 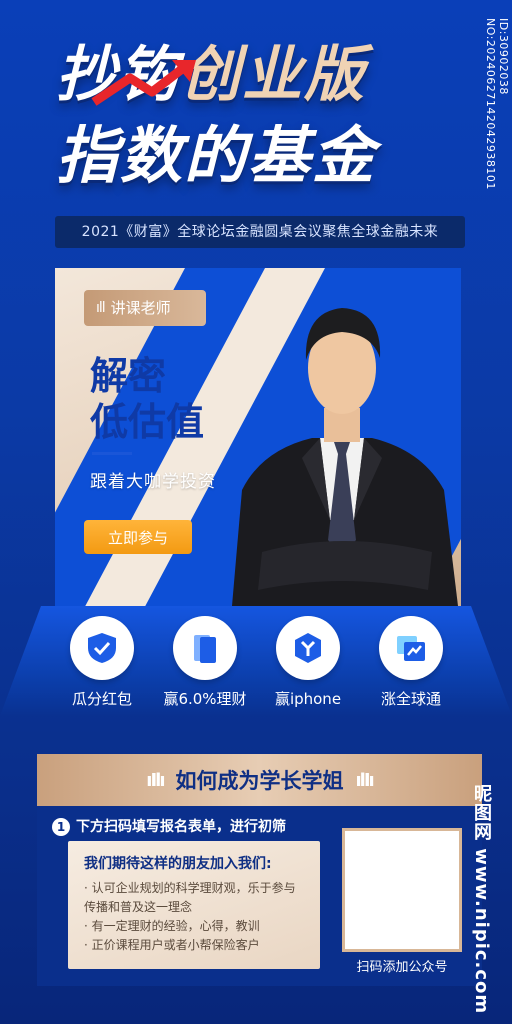 What do you see at coordinates (260, 232) in the screenshot?
I see `subtitle-bar: 2021《财富》全球论坛金融圆桌会议聚焦全球金融未来` at bounding box center [260, 232].